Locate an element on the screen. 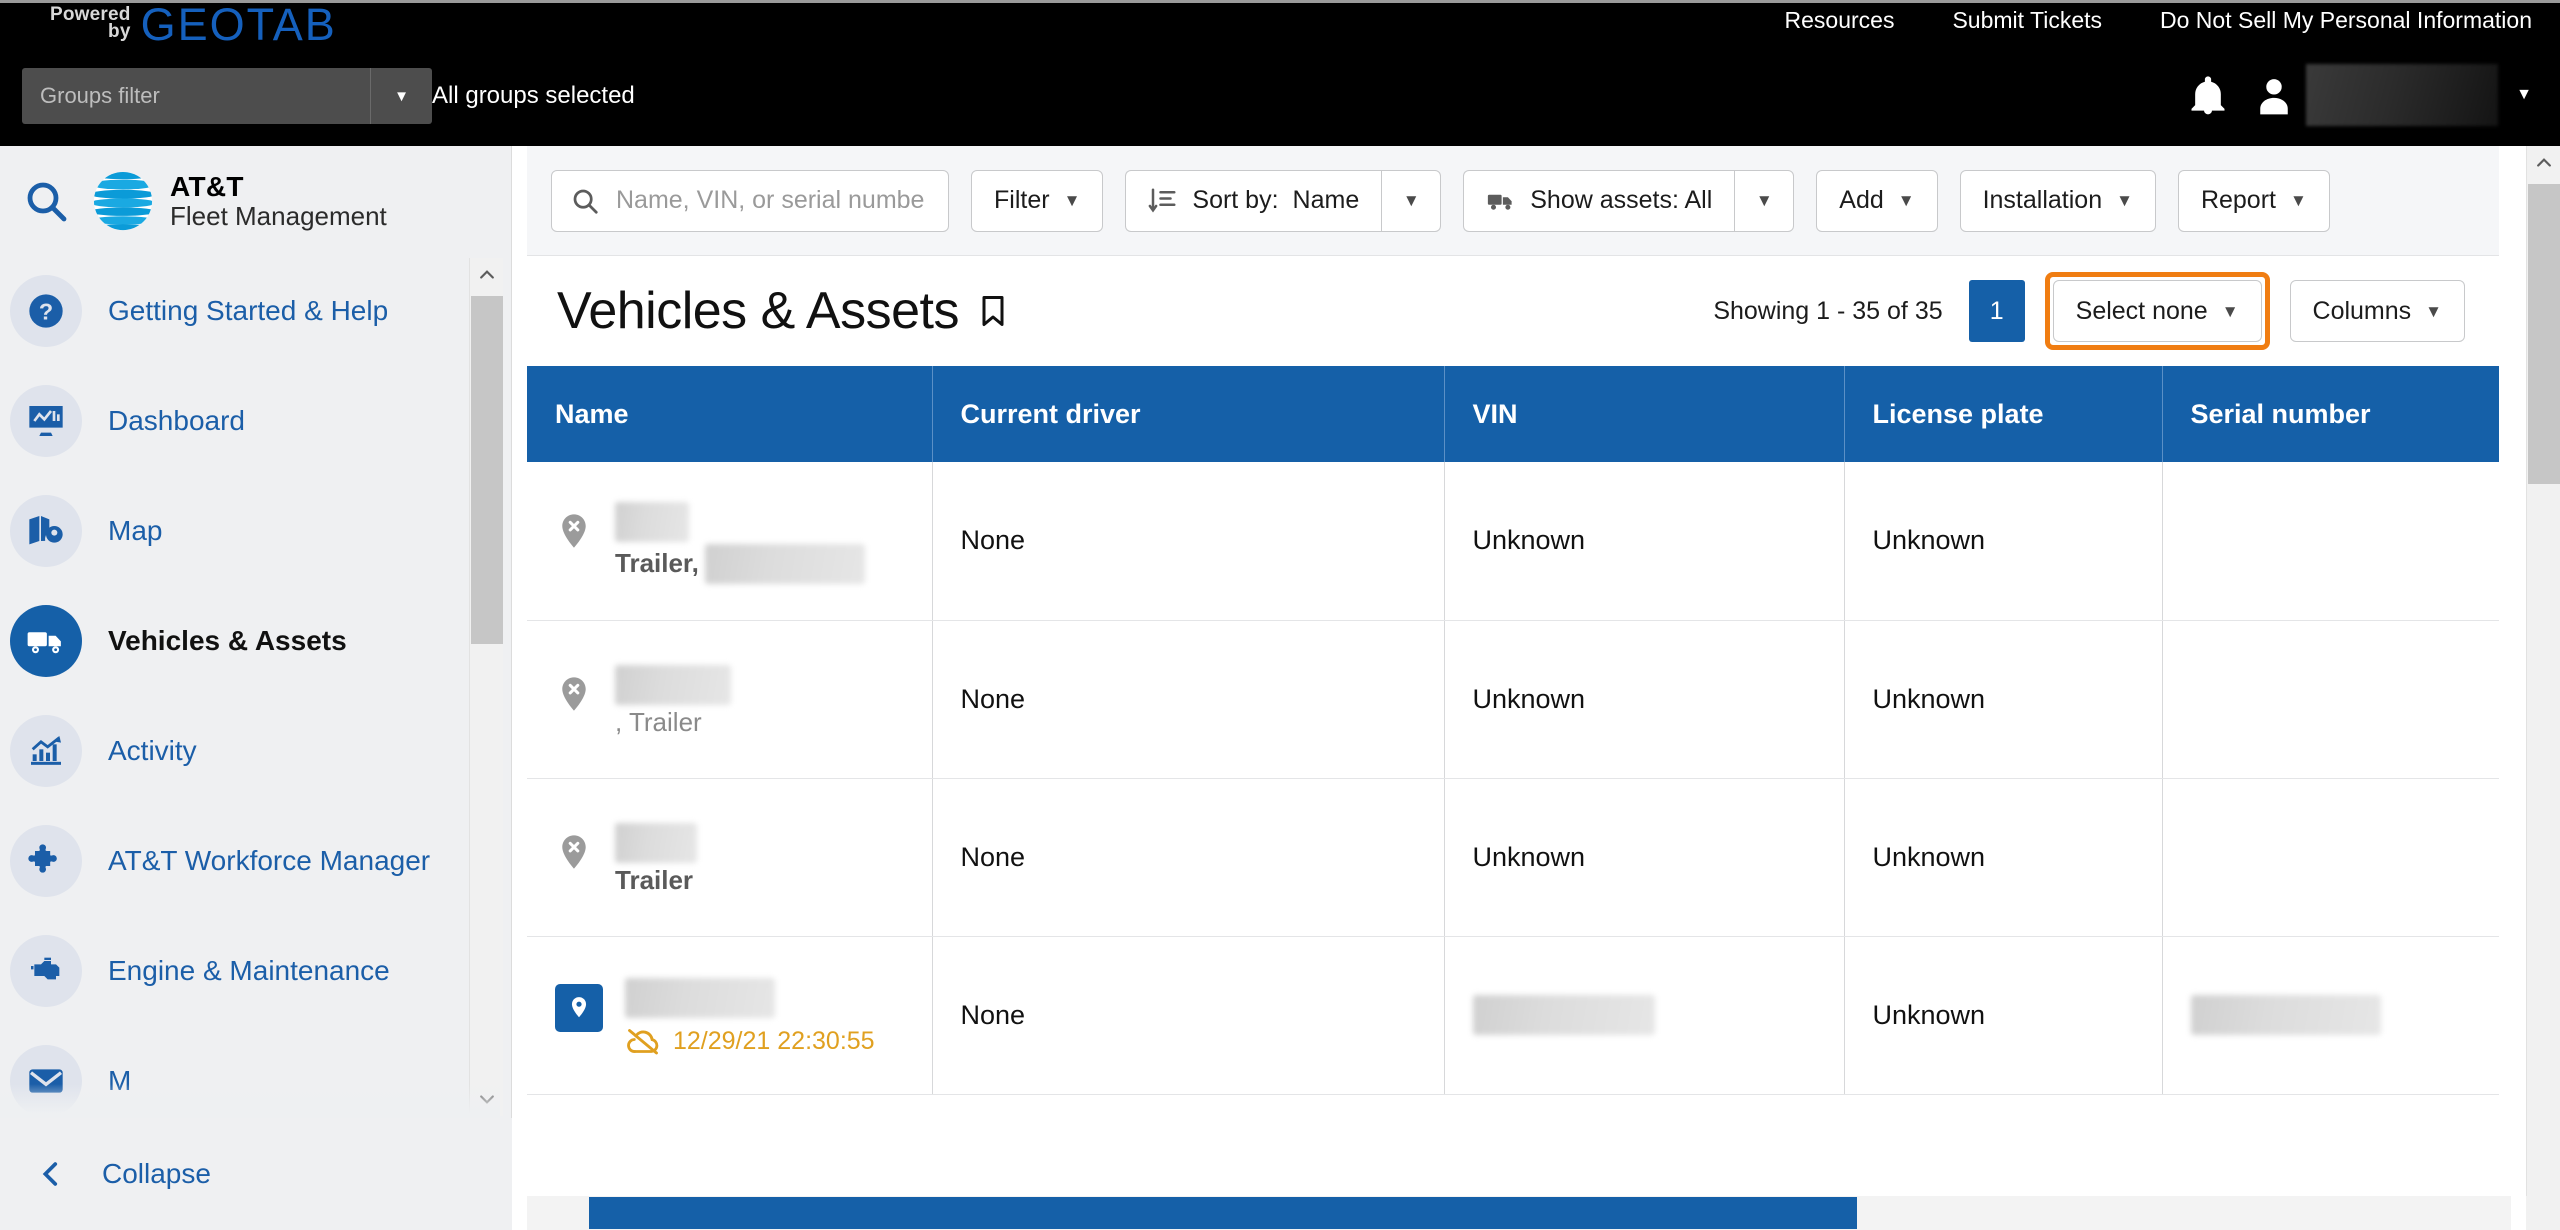 The image size is (2560, 1230). sidebar-item-dashboard: Dashboard is located at coordinates (256, 421).